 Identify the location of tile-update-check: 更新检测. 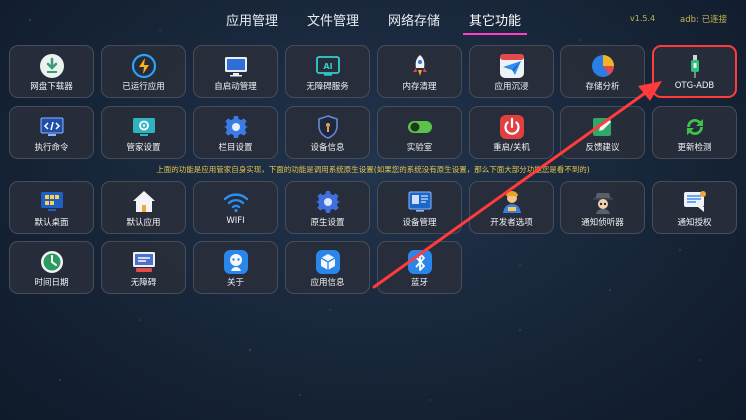
(694, 132).